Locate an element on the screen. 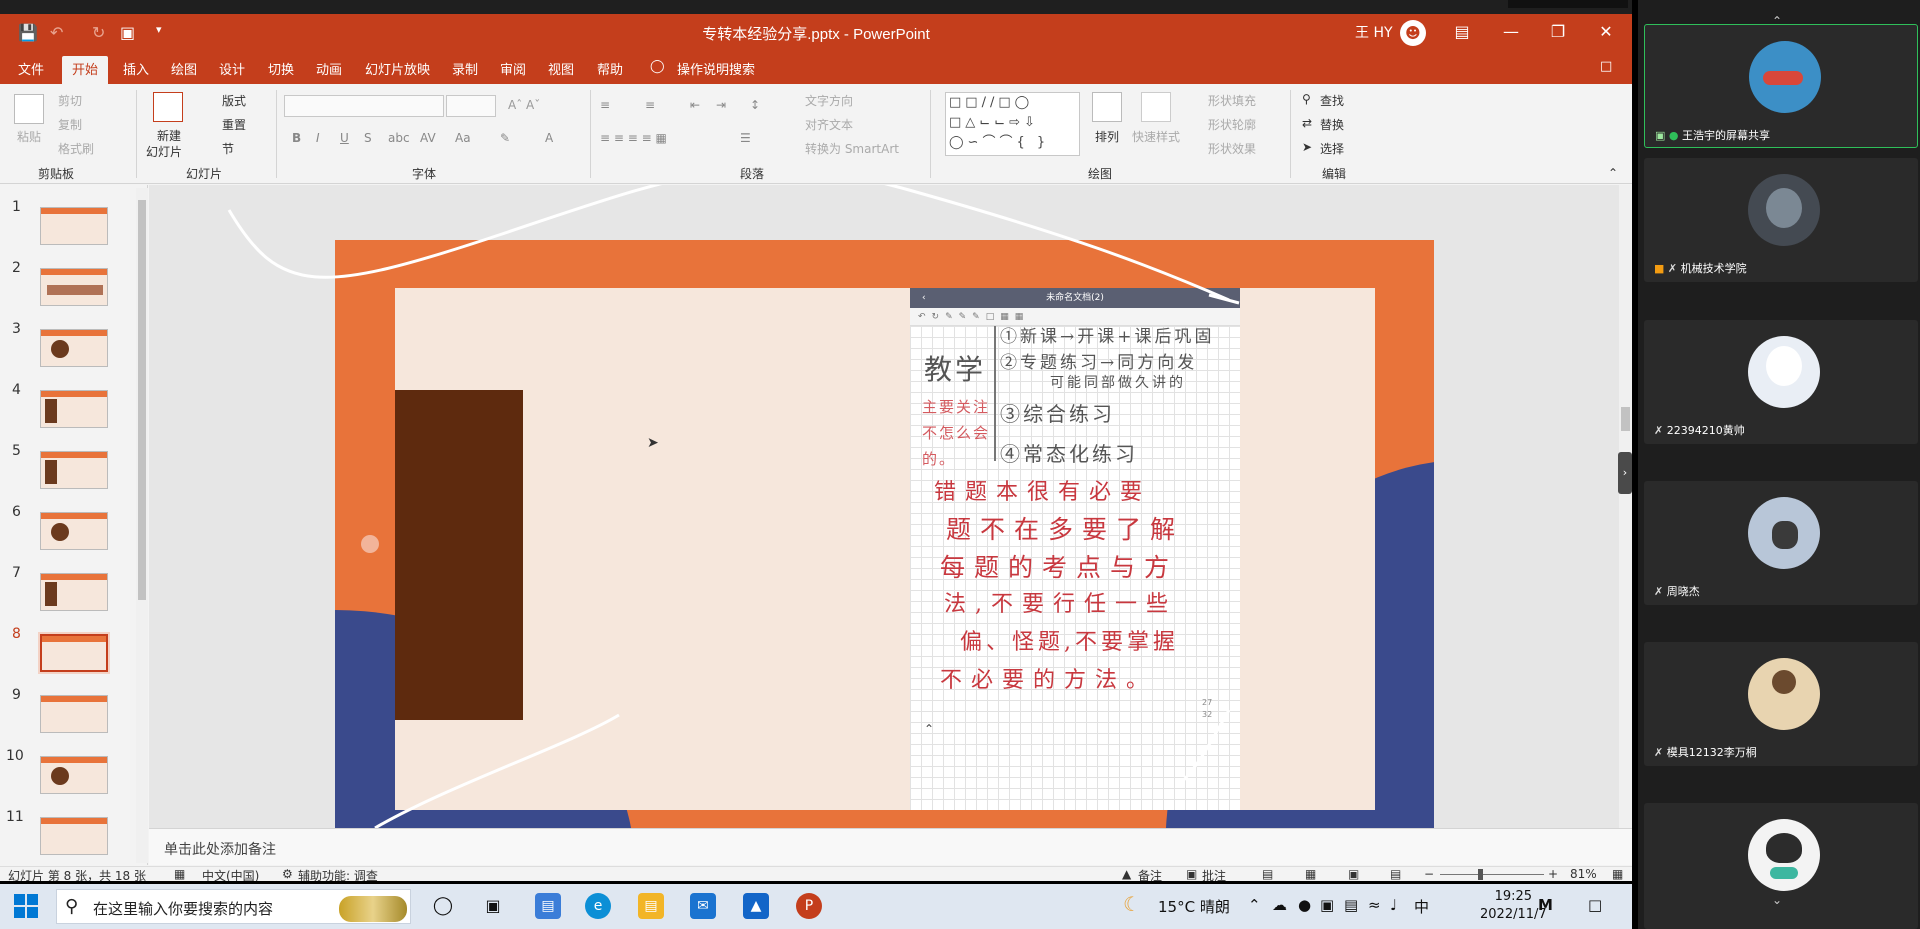 Image resolution: width=1920 pixels, height=929 pixels. scroll-down-icon: ⌄ is located at coordinates (1777, 900).